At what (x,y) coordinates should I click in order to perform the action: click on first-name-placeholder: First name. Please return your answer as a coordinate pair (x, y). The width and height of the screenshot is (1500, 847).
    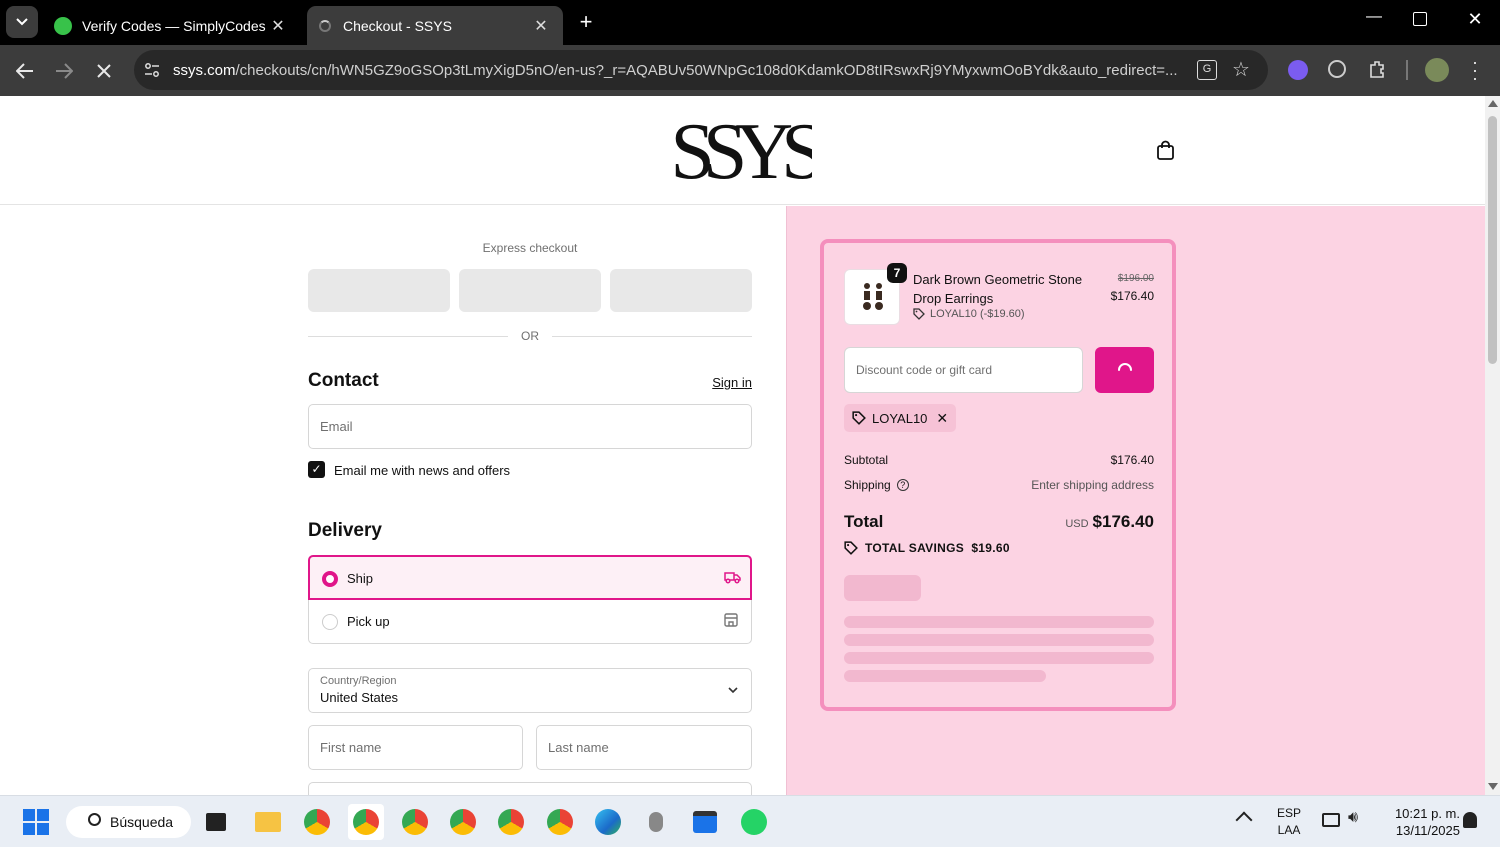
    Looking at the image, I should click on (351, 747).